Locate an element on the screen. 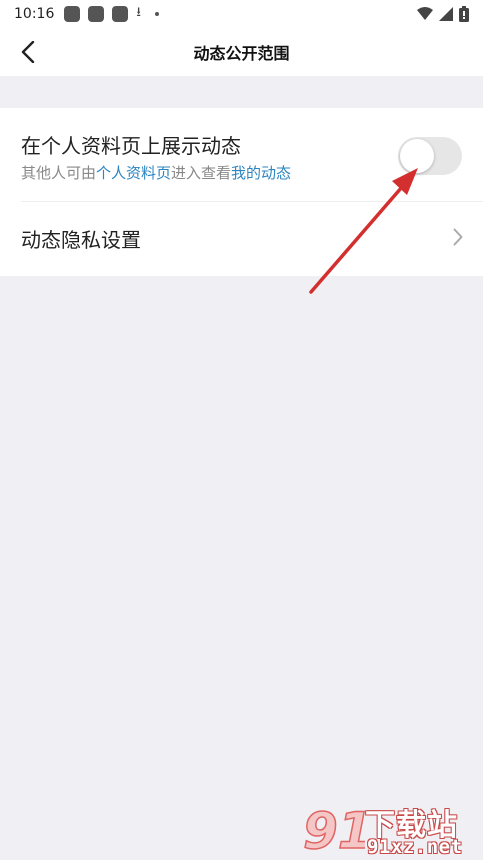  svg-text: 91 is located at coordinates (334, 830).